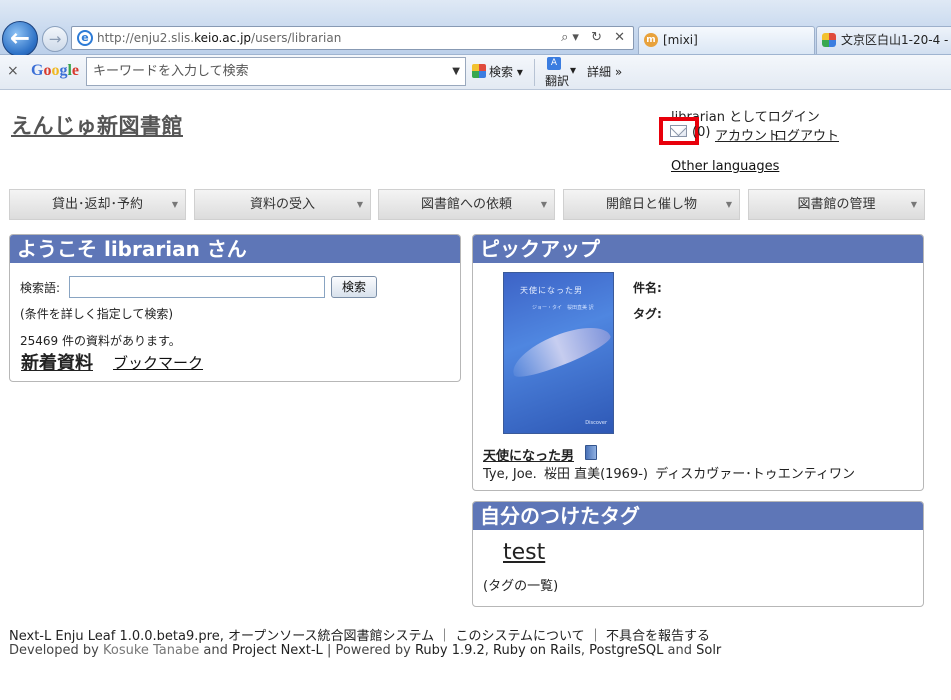 The height and width of the screenshot is (700, 951). Describe the element at coordinates (626, 650) in the screenshot. I see `postgresql-link: PostgreSQL` at that location.